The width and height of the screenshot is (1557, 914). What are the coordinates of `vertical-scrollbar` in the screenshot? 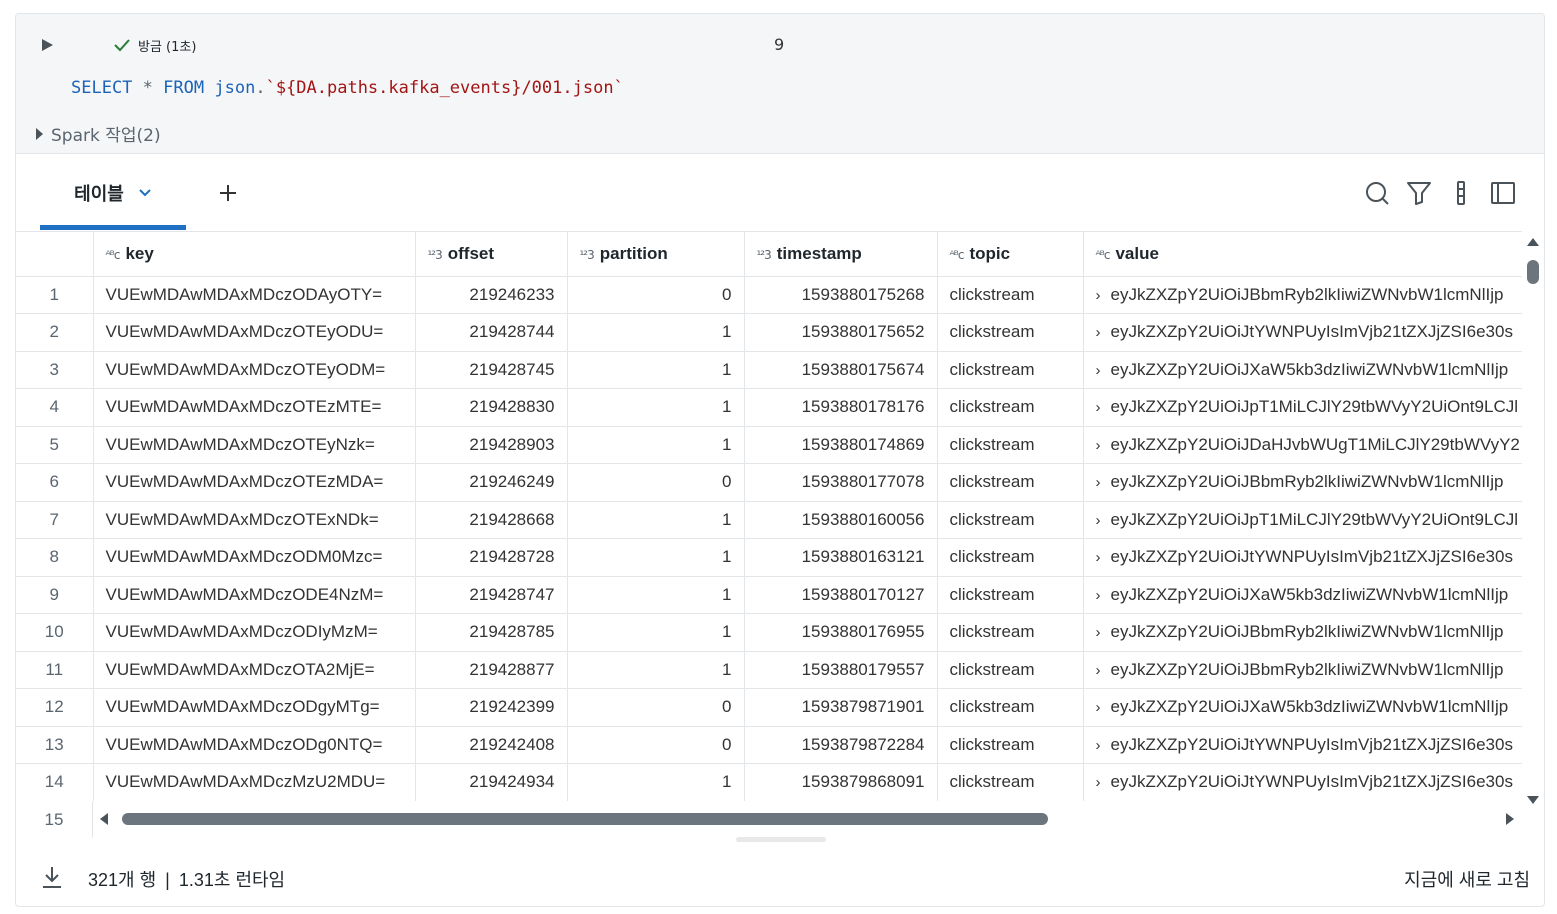 It's located at (1533, 521).